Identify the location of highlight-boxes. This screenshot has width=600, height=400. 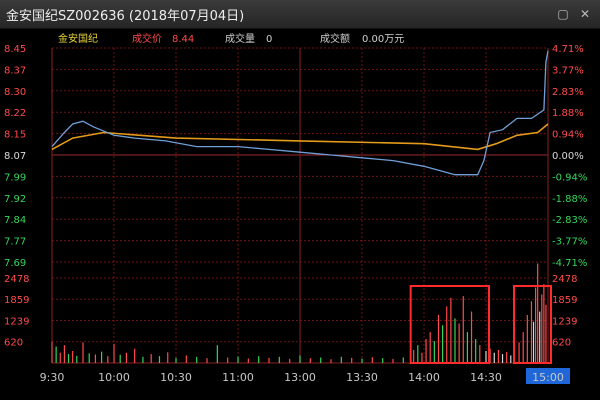
(480, 324).